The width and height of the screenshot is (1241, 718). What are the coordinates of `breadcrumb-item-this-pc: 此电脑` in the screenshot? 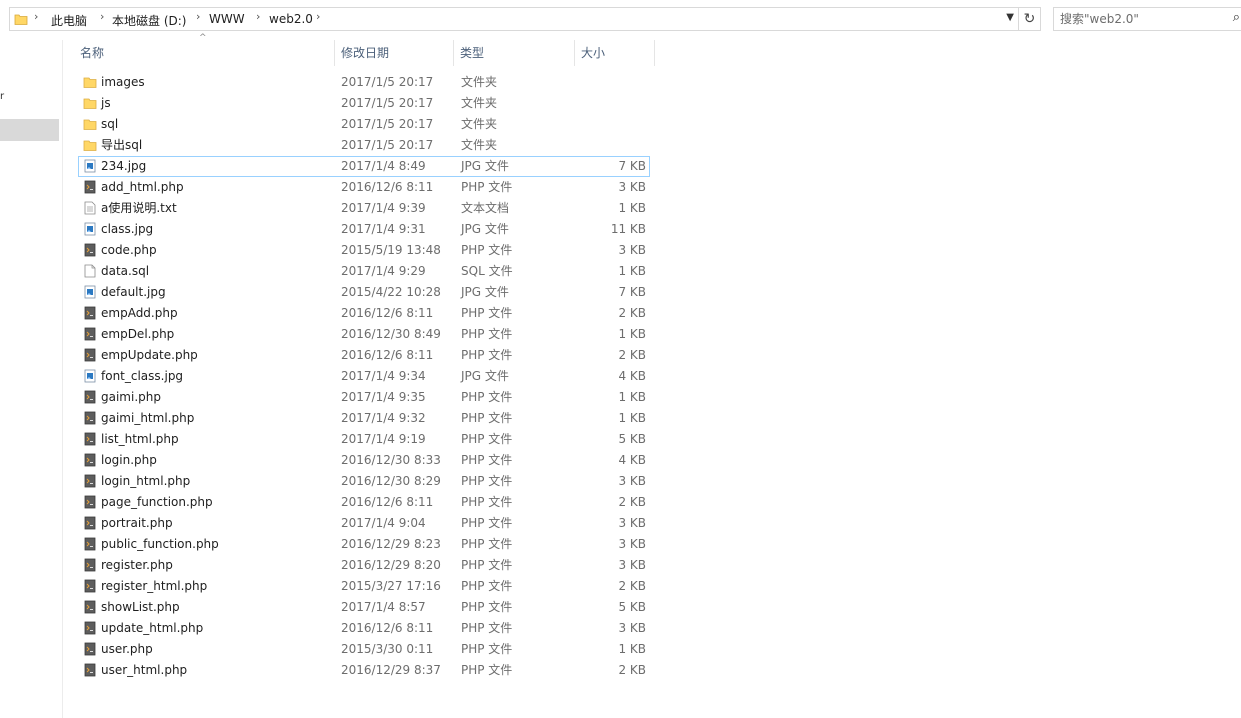 It's located at (69, 20).